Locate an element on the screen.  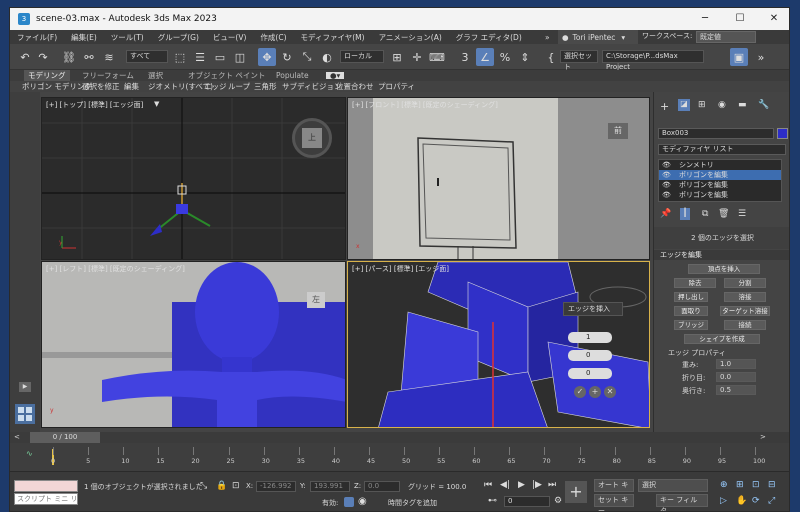
time-slider-thumb: 0 / 100 is located at coordinates (65, 437).